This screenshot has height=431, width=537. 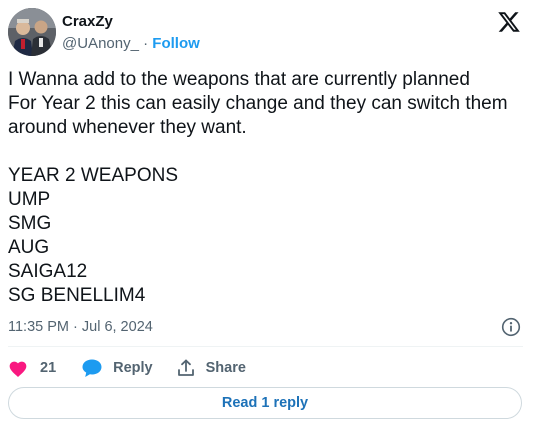 What do you see at coordinates (100, 43) in the screenshot?
I see `author-handle: @UAnony_` at bounding box center [100, 43].